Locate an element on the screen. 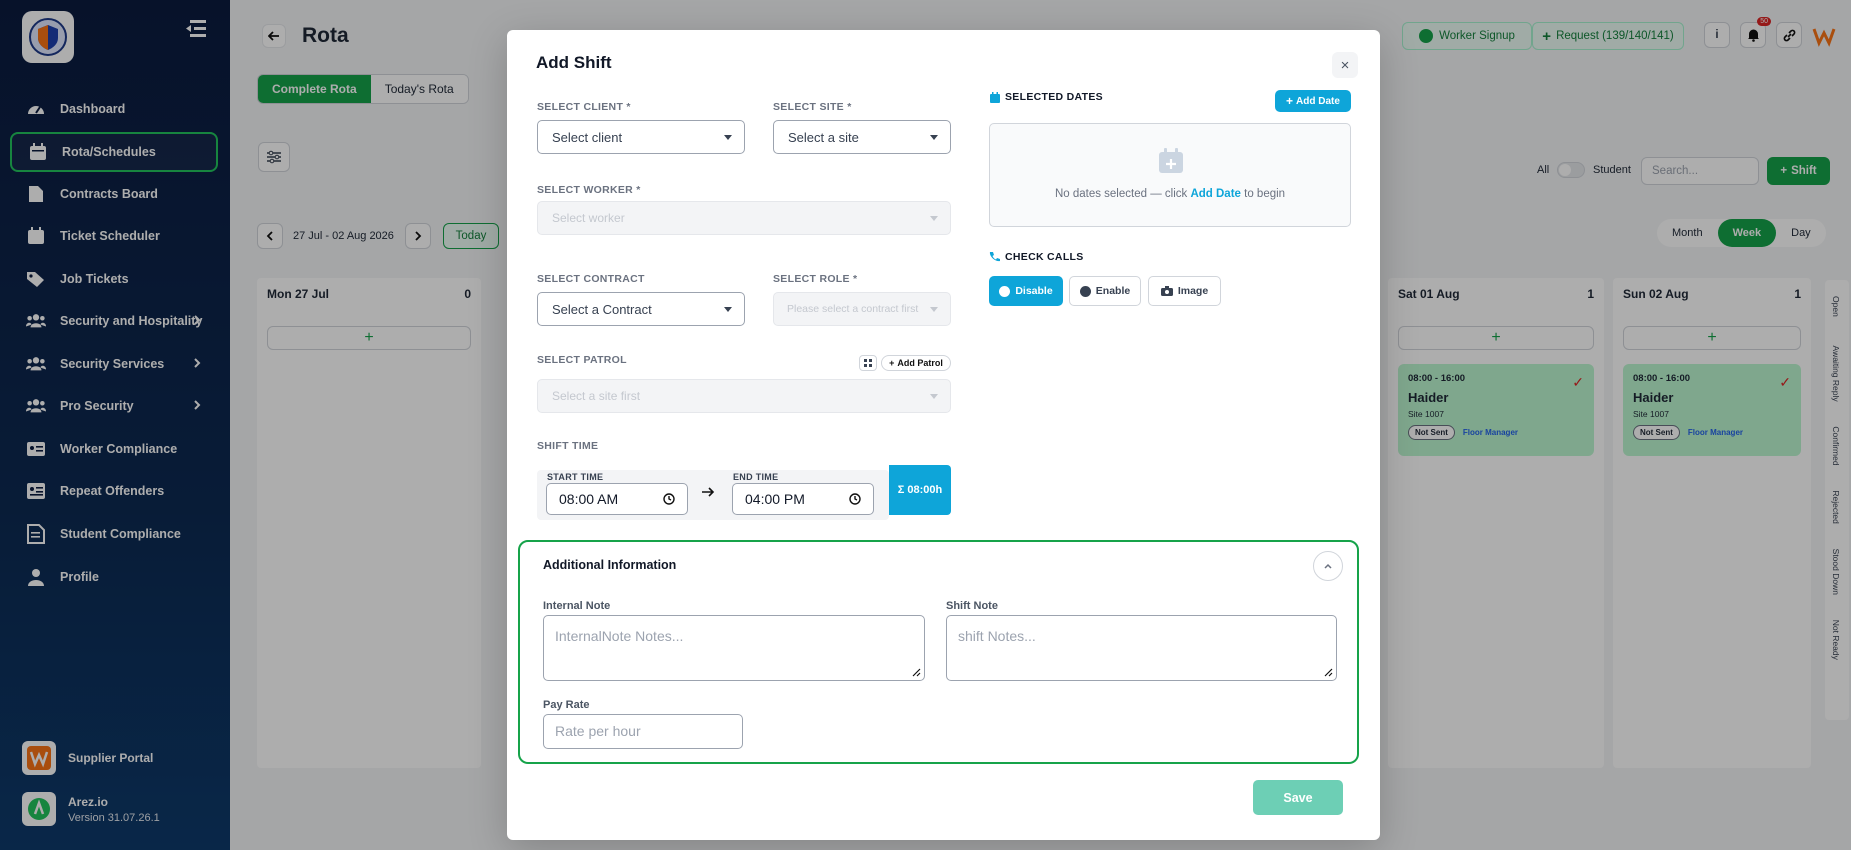  contract-select-value: Select a Contract is located at coordinates (602, 309).